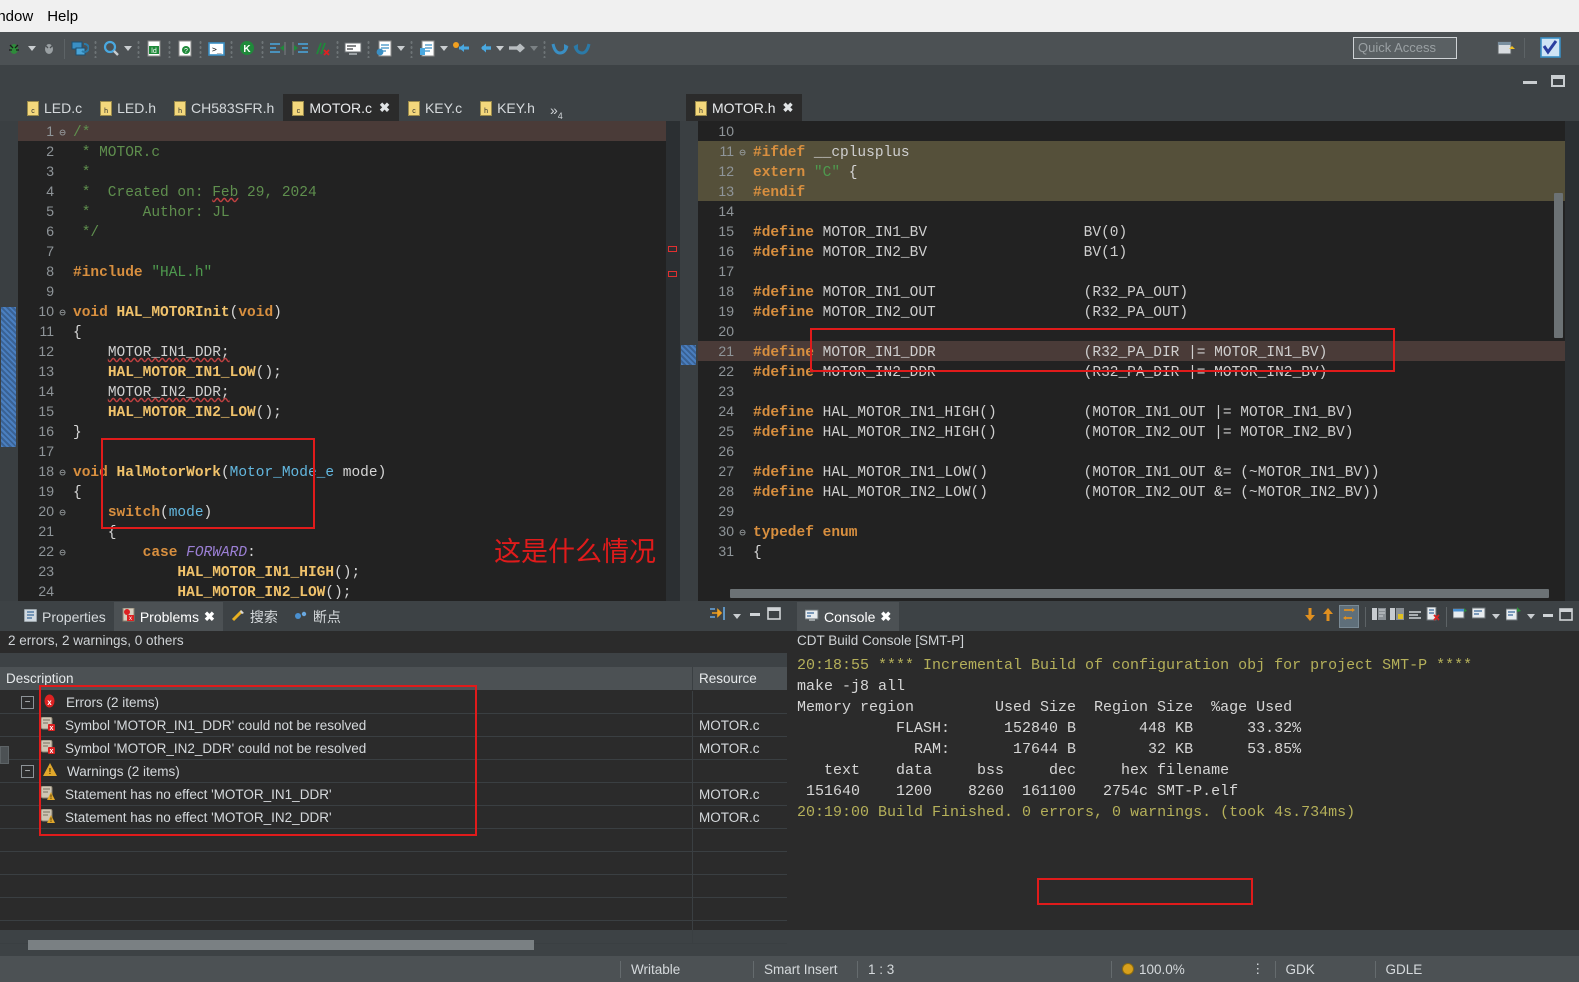 The height and width of the screenshot is (982, 1579). What do you see at coordinates (349, 491) in the screenshot?
I see `code-line: 19 {` at bounding box center [349, 491].